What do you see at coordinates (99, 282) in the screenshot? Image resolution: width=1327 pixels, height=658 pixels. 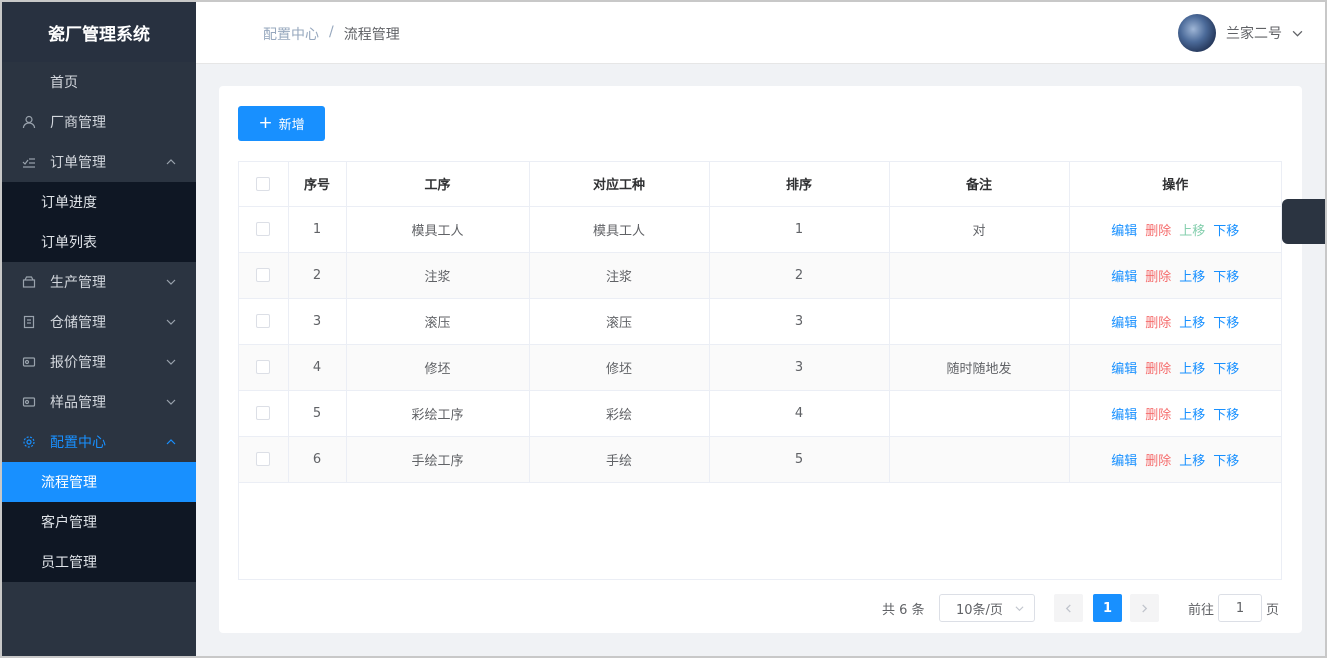 I see `sidebar-item-production: 生产管理` at bounding box center [99, 282].